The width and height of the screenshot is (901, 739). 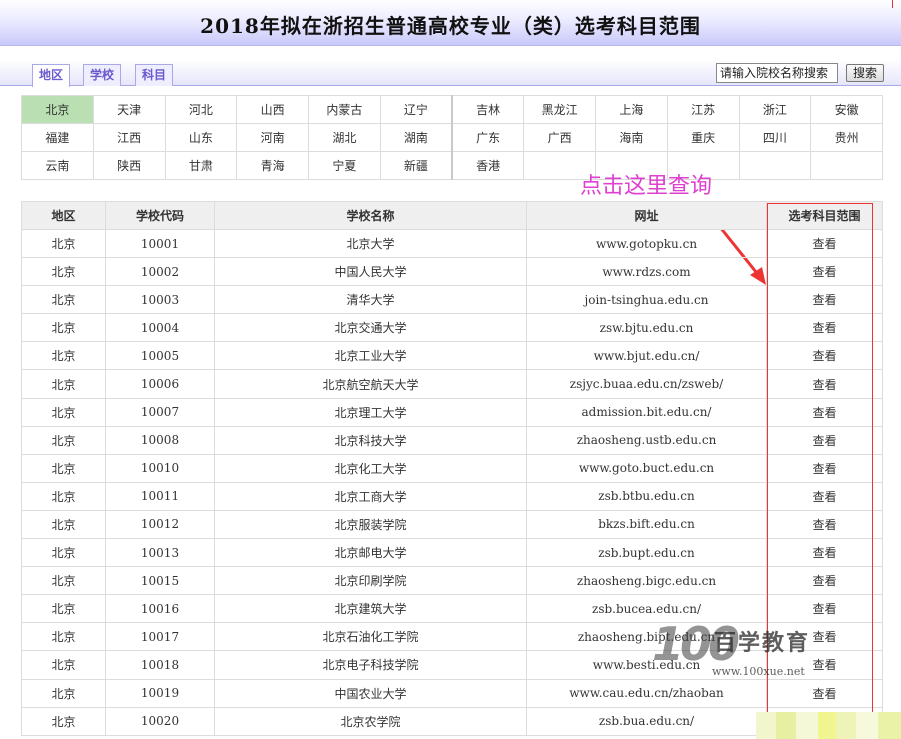 What do you see at coordinates (416, 137) in the screenshot?
I see `region-item: 湖南` at bounding box center [416, 137].